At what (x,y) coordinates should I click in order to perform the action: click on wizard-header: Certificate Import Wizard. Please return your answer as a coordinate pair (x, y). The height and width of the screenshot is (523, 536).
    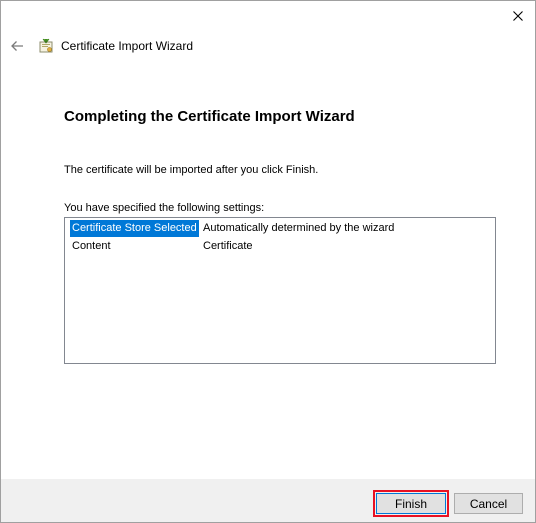
    Looking at the image, I should click on (201, 46).